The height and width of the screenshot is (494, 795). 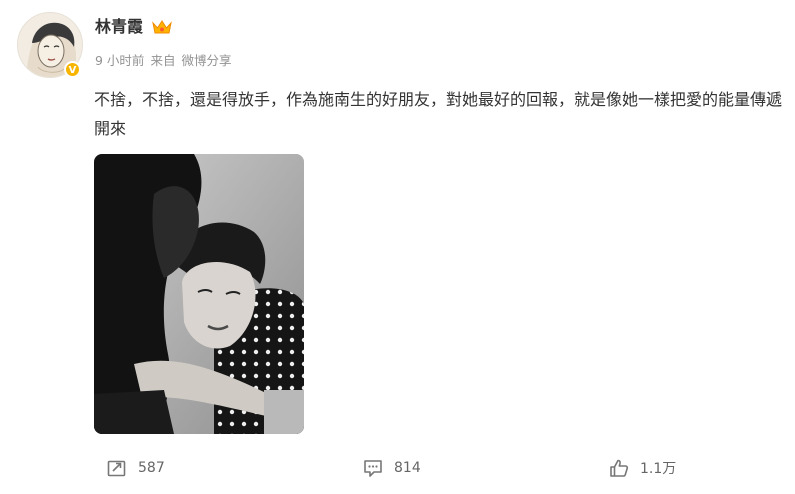 What do you see at coordinates (391, 468) in the screenshot?
I see `comment-button: 814` at bounding box center [391, 468].